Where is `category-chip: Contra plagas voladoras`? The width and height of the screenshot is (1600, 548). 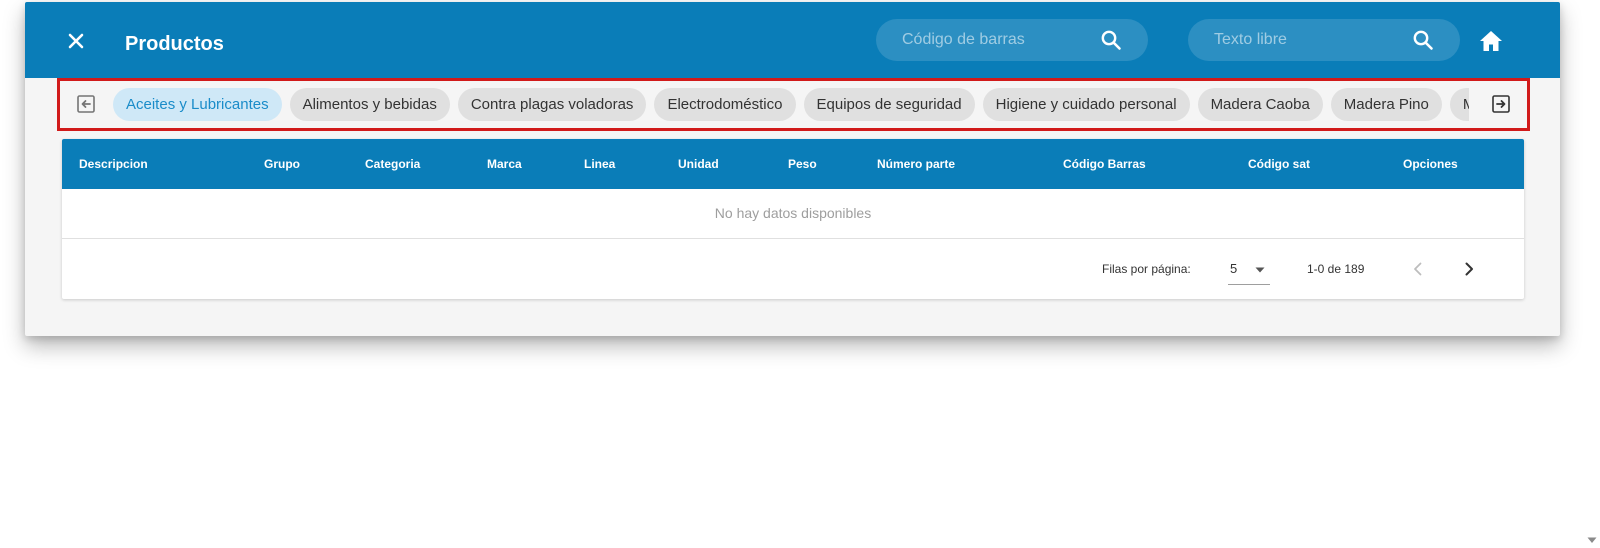
category-chip: Contra plagas voladoras is located at coordinates (552, 104).